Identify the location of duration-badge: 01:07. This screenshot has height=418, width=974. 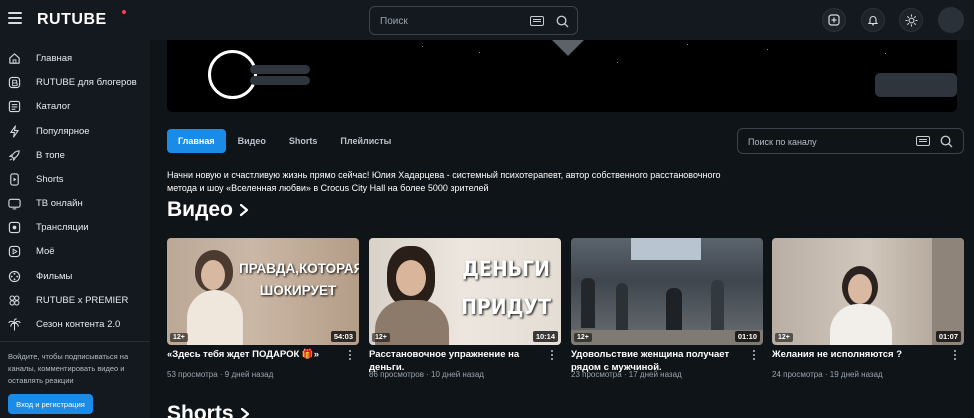
(948, 336).